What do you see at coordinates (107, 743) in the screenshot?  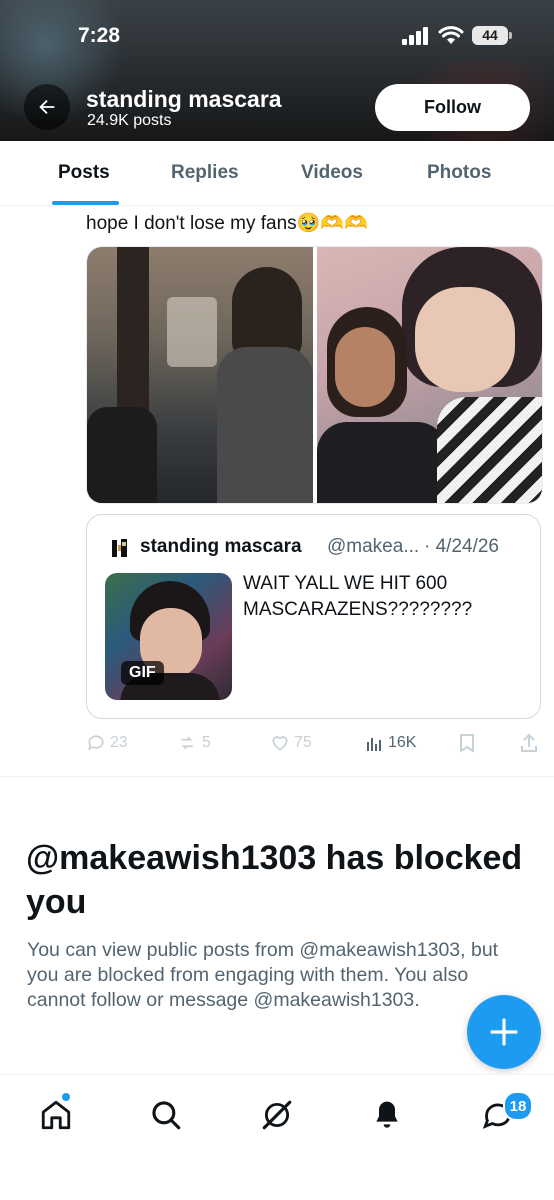 I see `reply-button: 23` at bounding box center [107, 743].